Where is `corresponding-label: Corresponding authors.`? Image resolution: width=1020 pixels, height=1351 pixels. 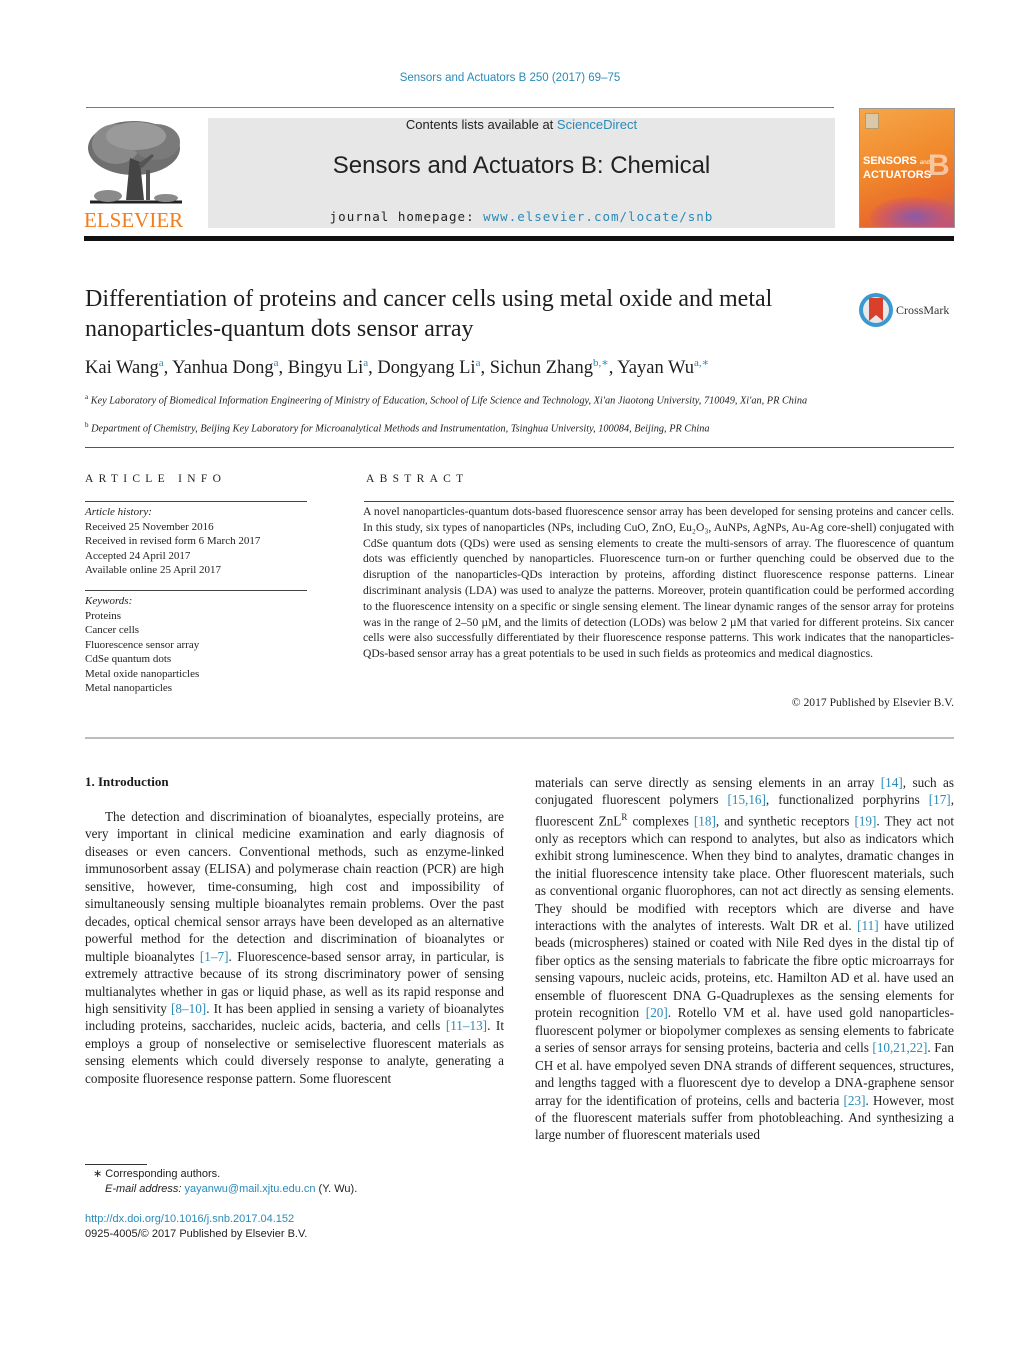 corresponding-label: Corresponding authors. is located at coordinates (163, 1174).